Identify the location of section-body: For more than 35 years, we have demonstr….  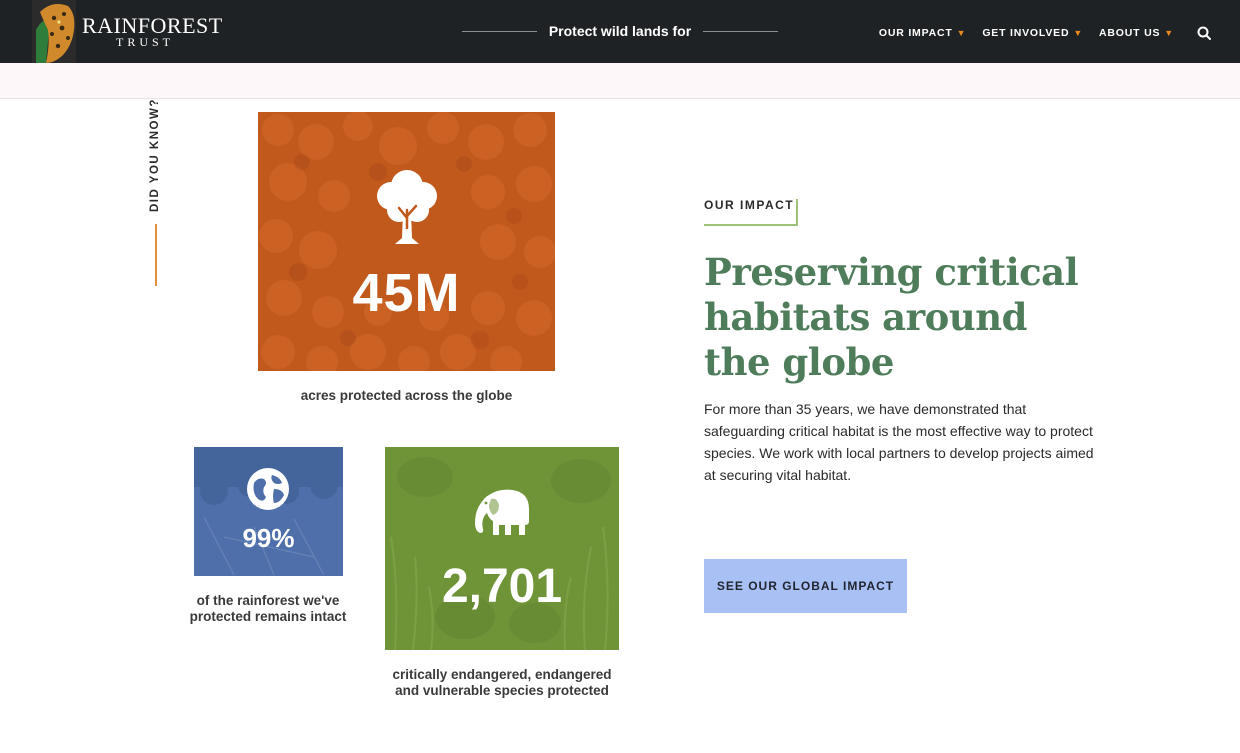
(899, 442).